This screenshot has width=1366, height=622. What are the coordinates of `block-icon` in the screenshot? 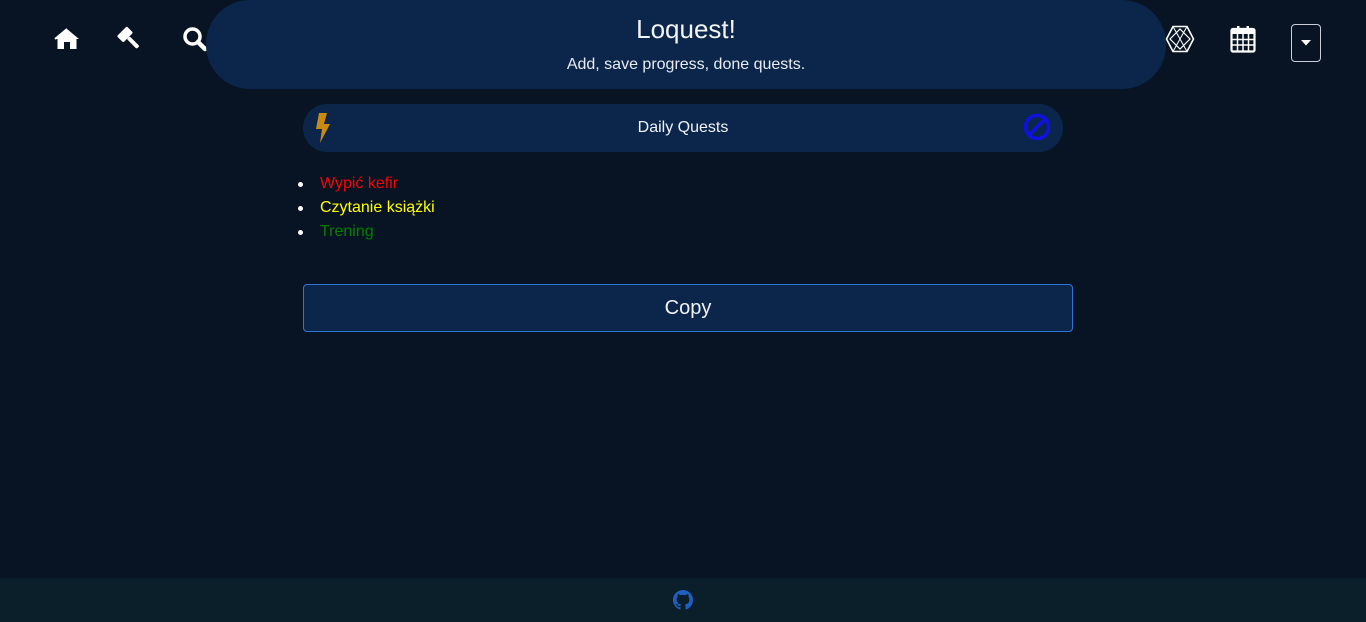 It's located at (1037, 129).